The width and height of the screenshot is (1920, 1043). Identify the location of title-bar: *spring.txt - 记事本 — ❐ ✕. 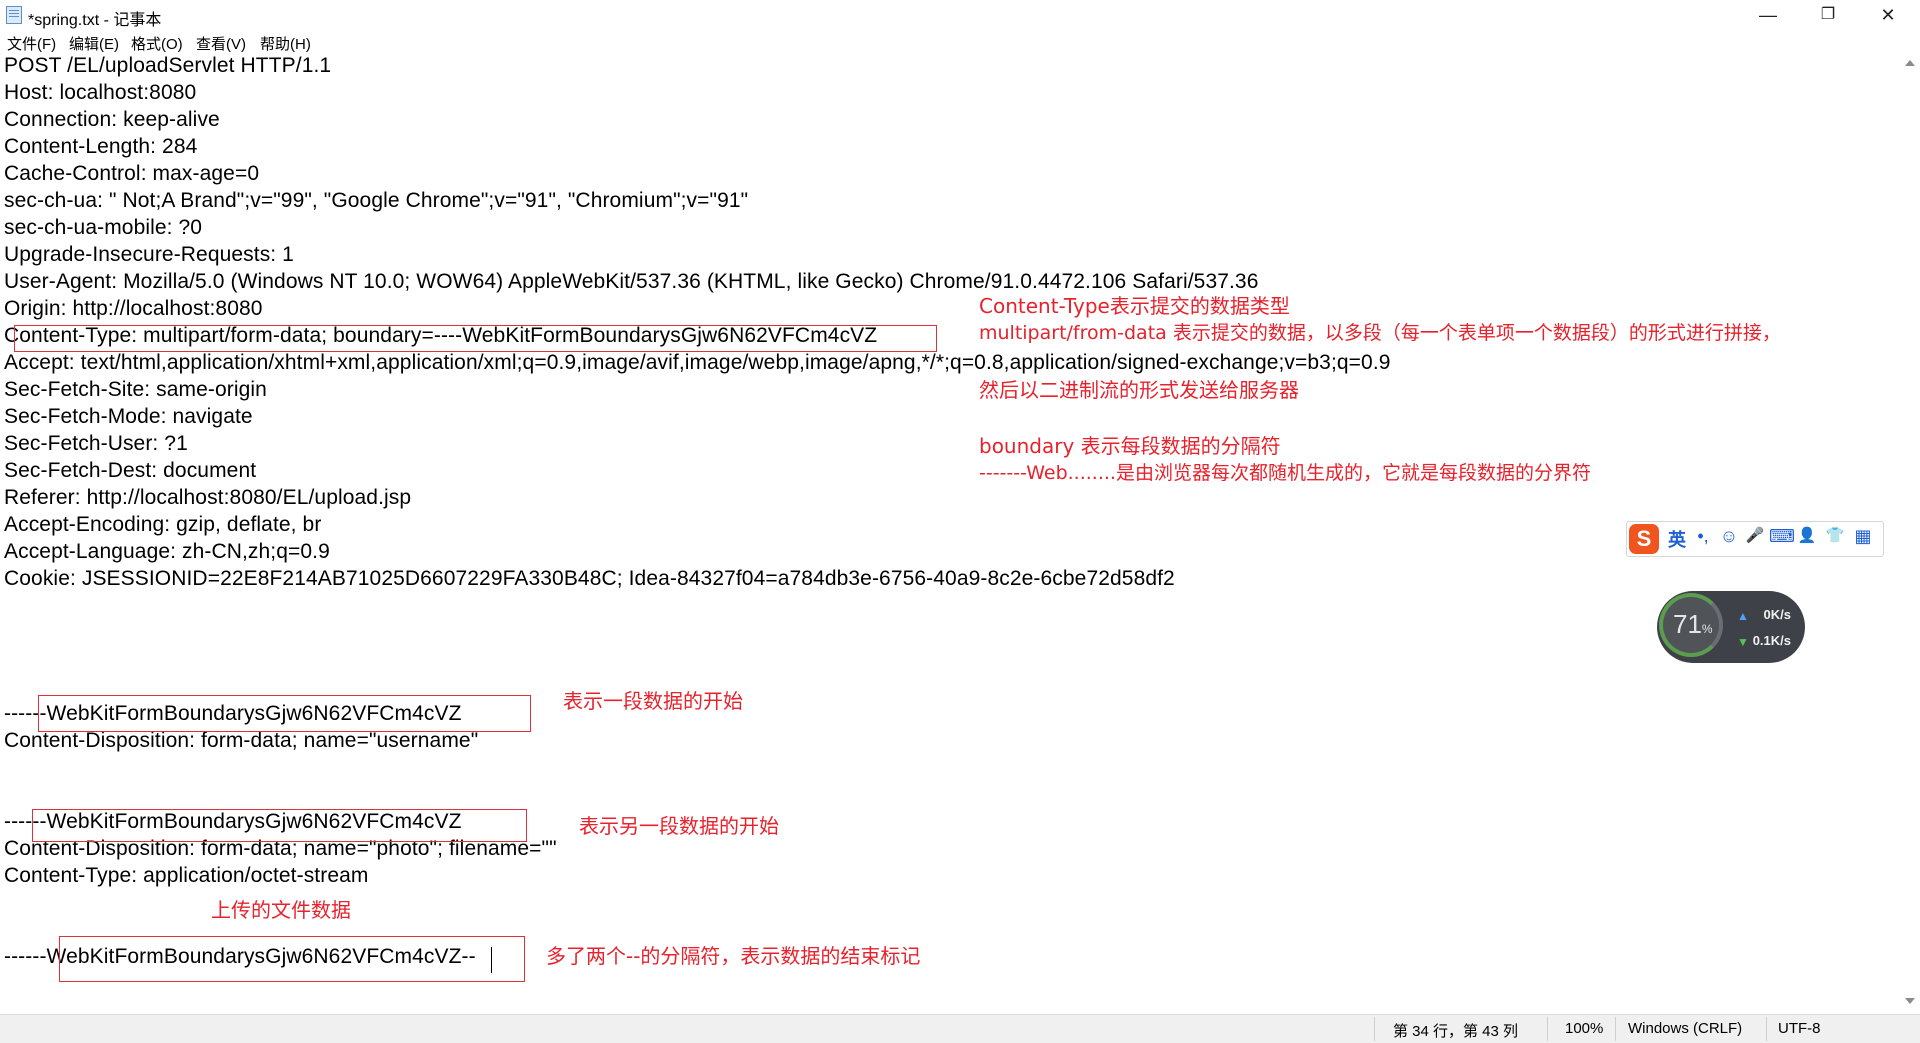
(960, 15).